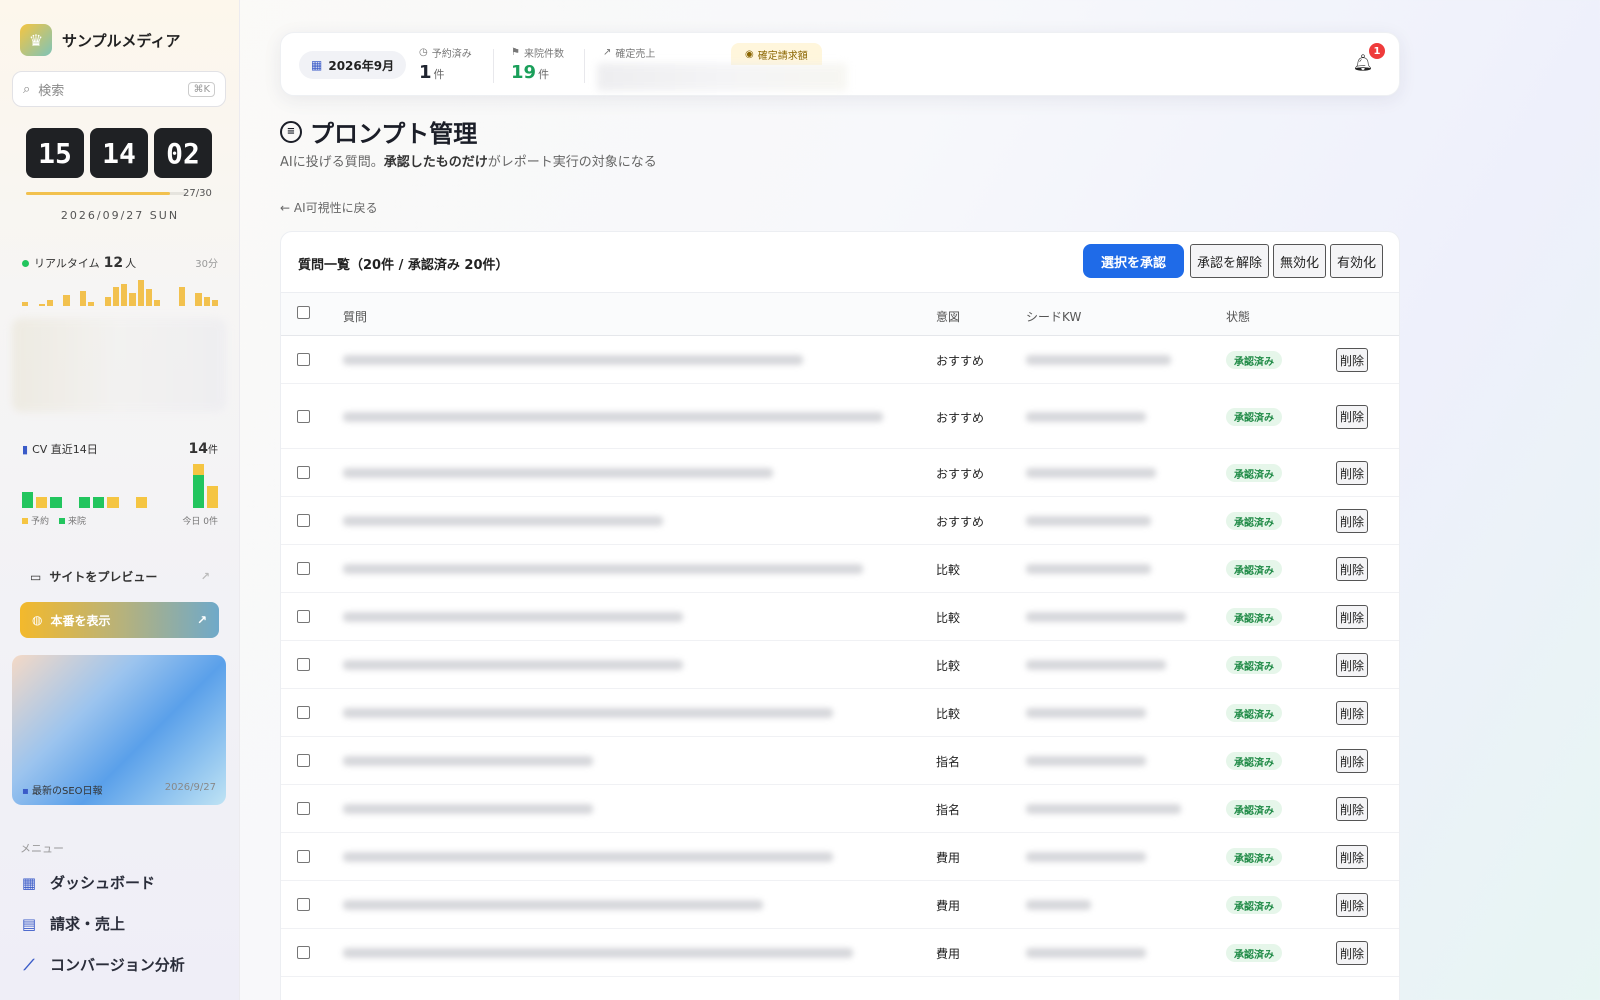 This screenshot has width=1600, height=1000. I want to click on unapprove-button: 承認を解除, so click(1229, 261).